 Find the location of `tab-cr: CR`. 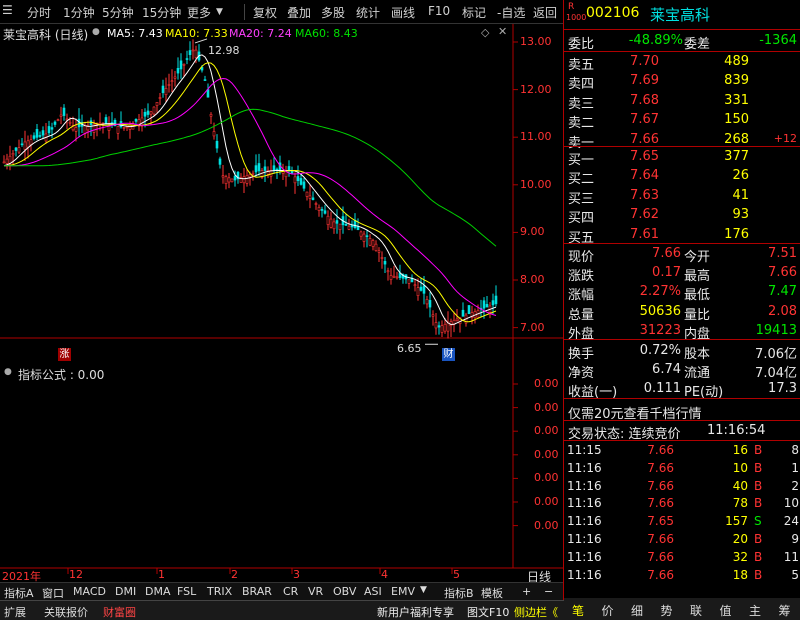

tab-cr: CR is located at coordinates (290, 591).